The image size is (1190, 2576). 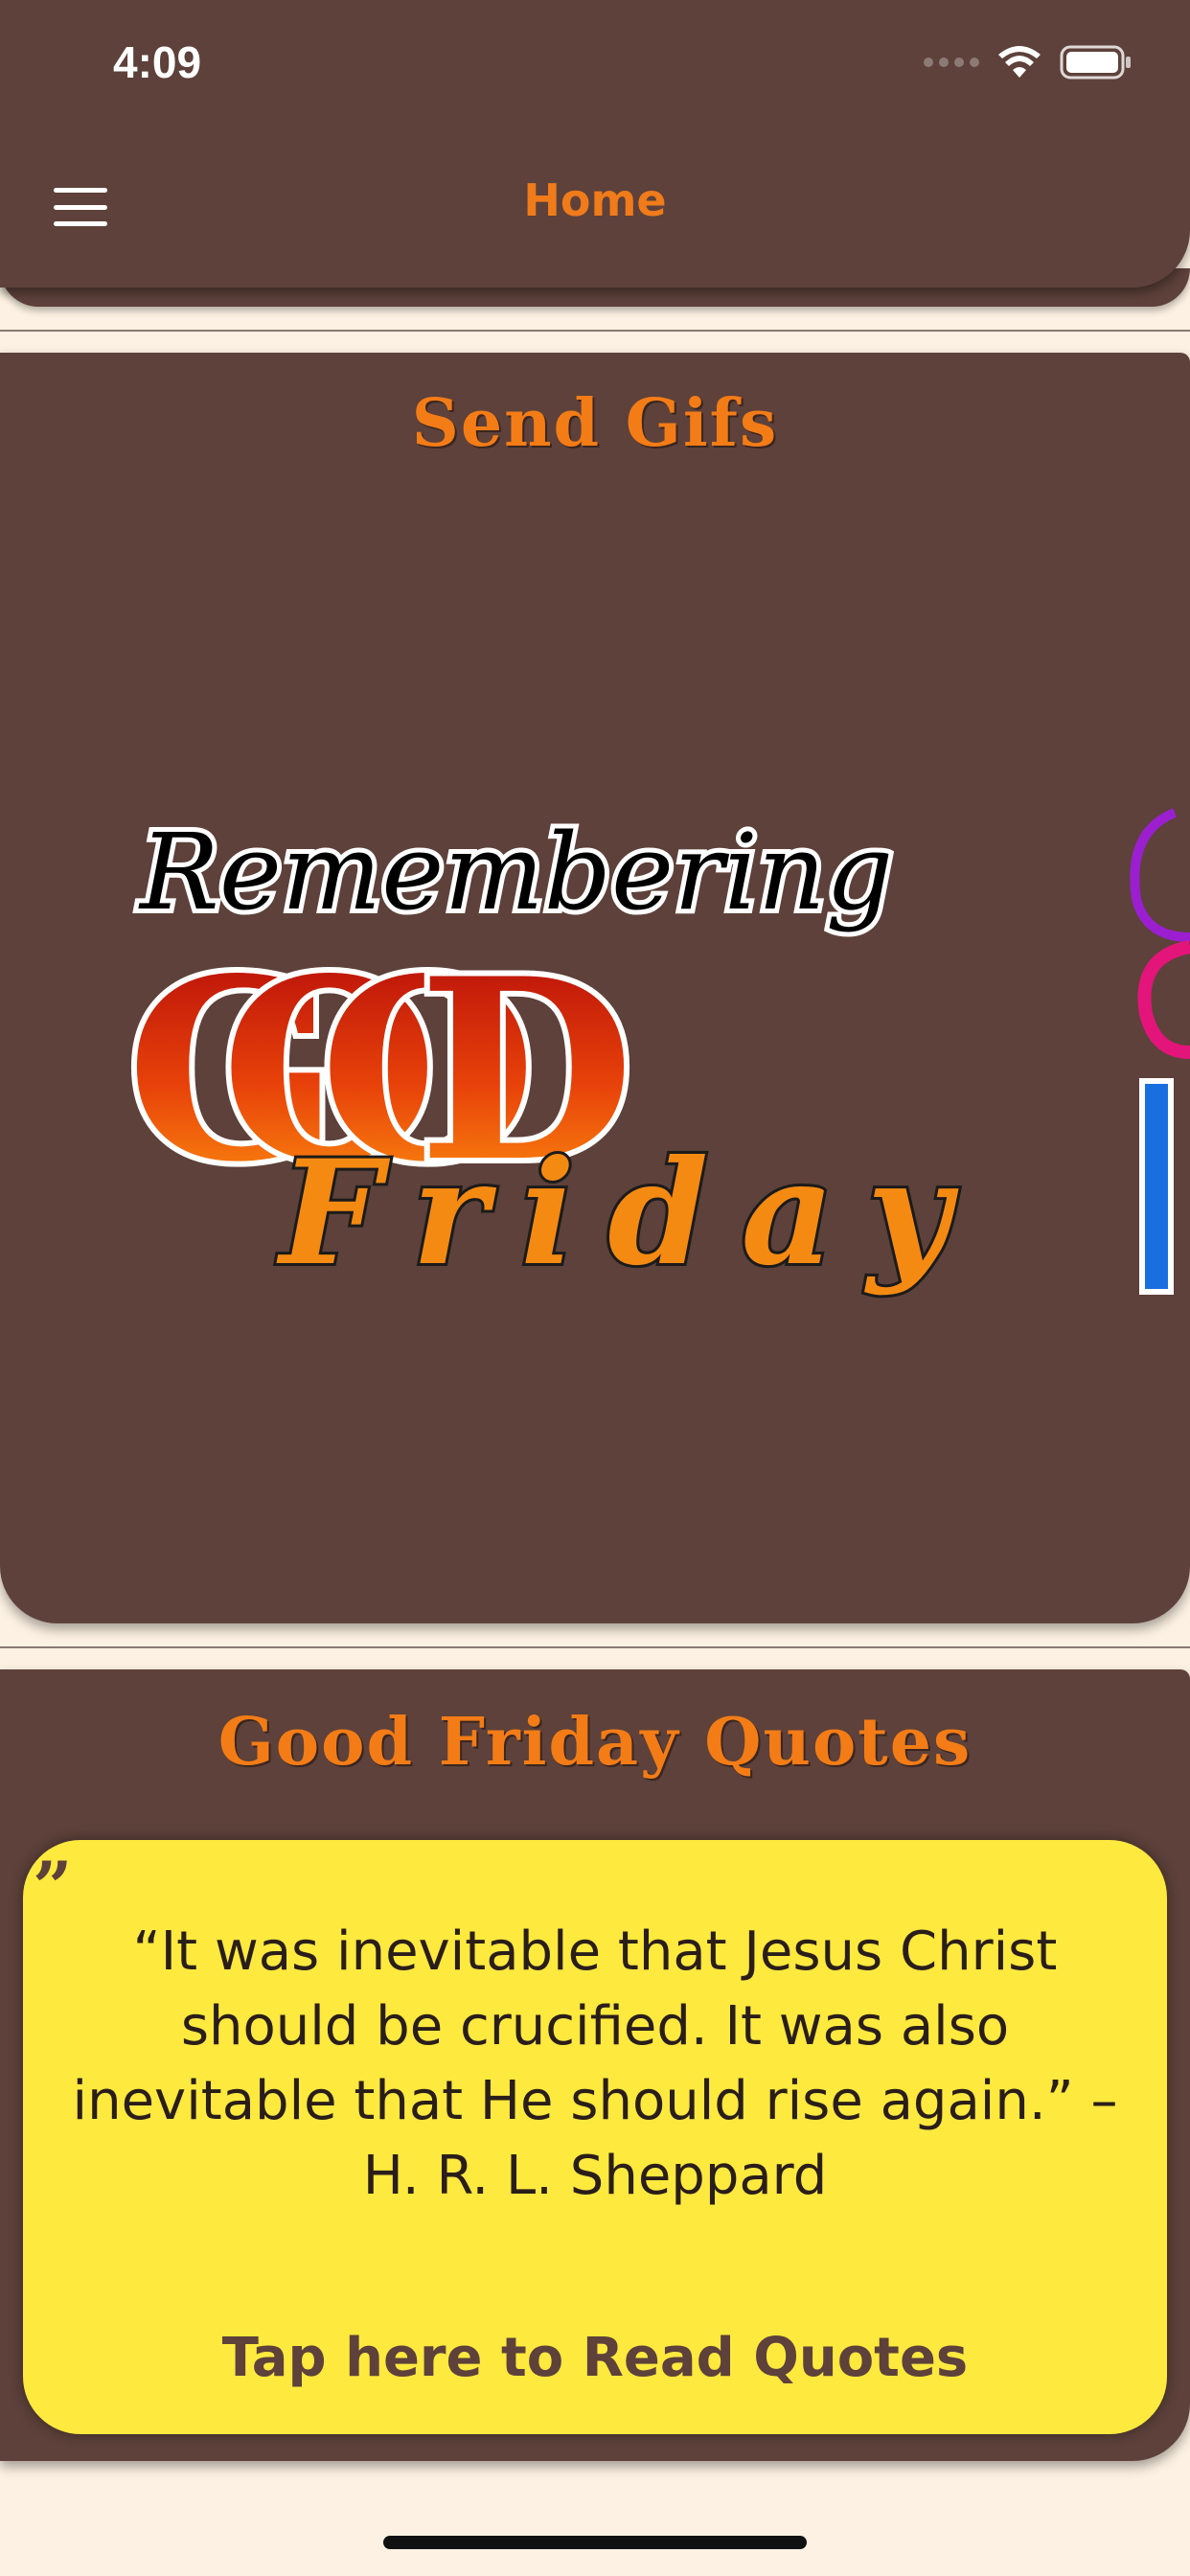 What do you see at coordinates (595, 144) in the screenshot?
I see `app-header: 4:09 Home` at bounding box center [595, 144].